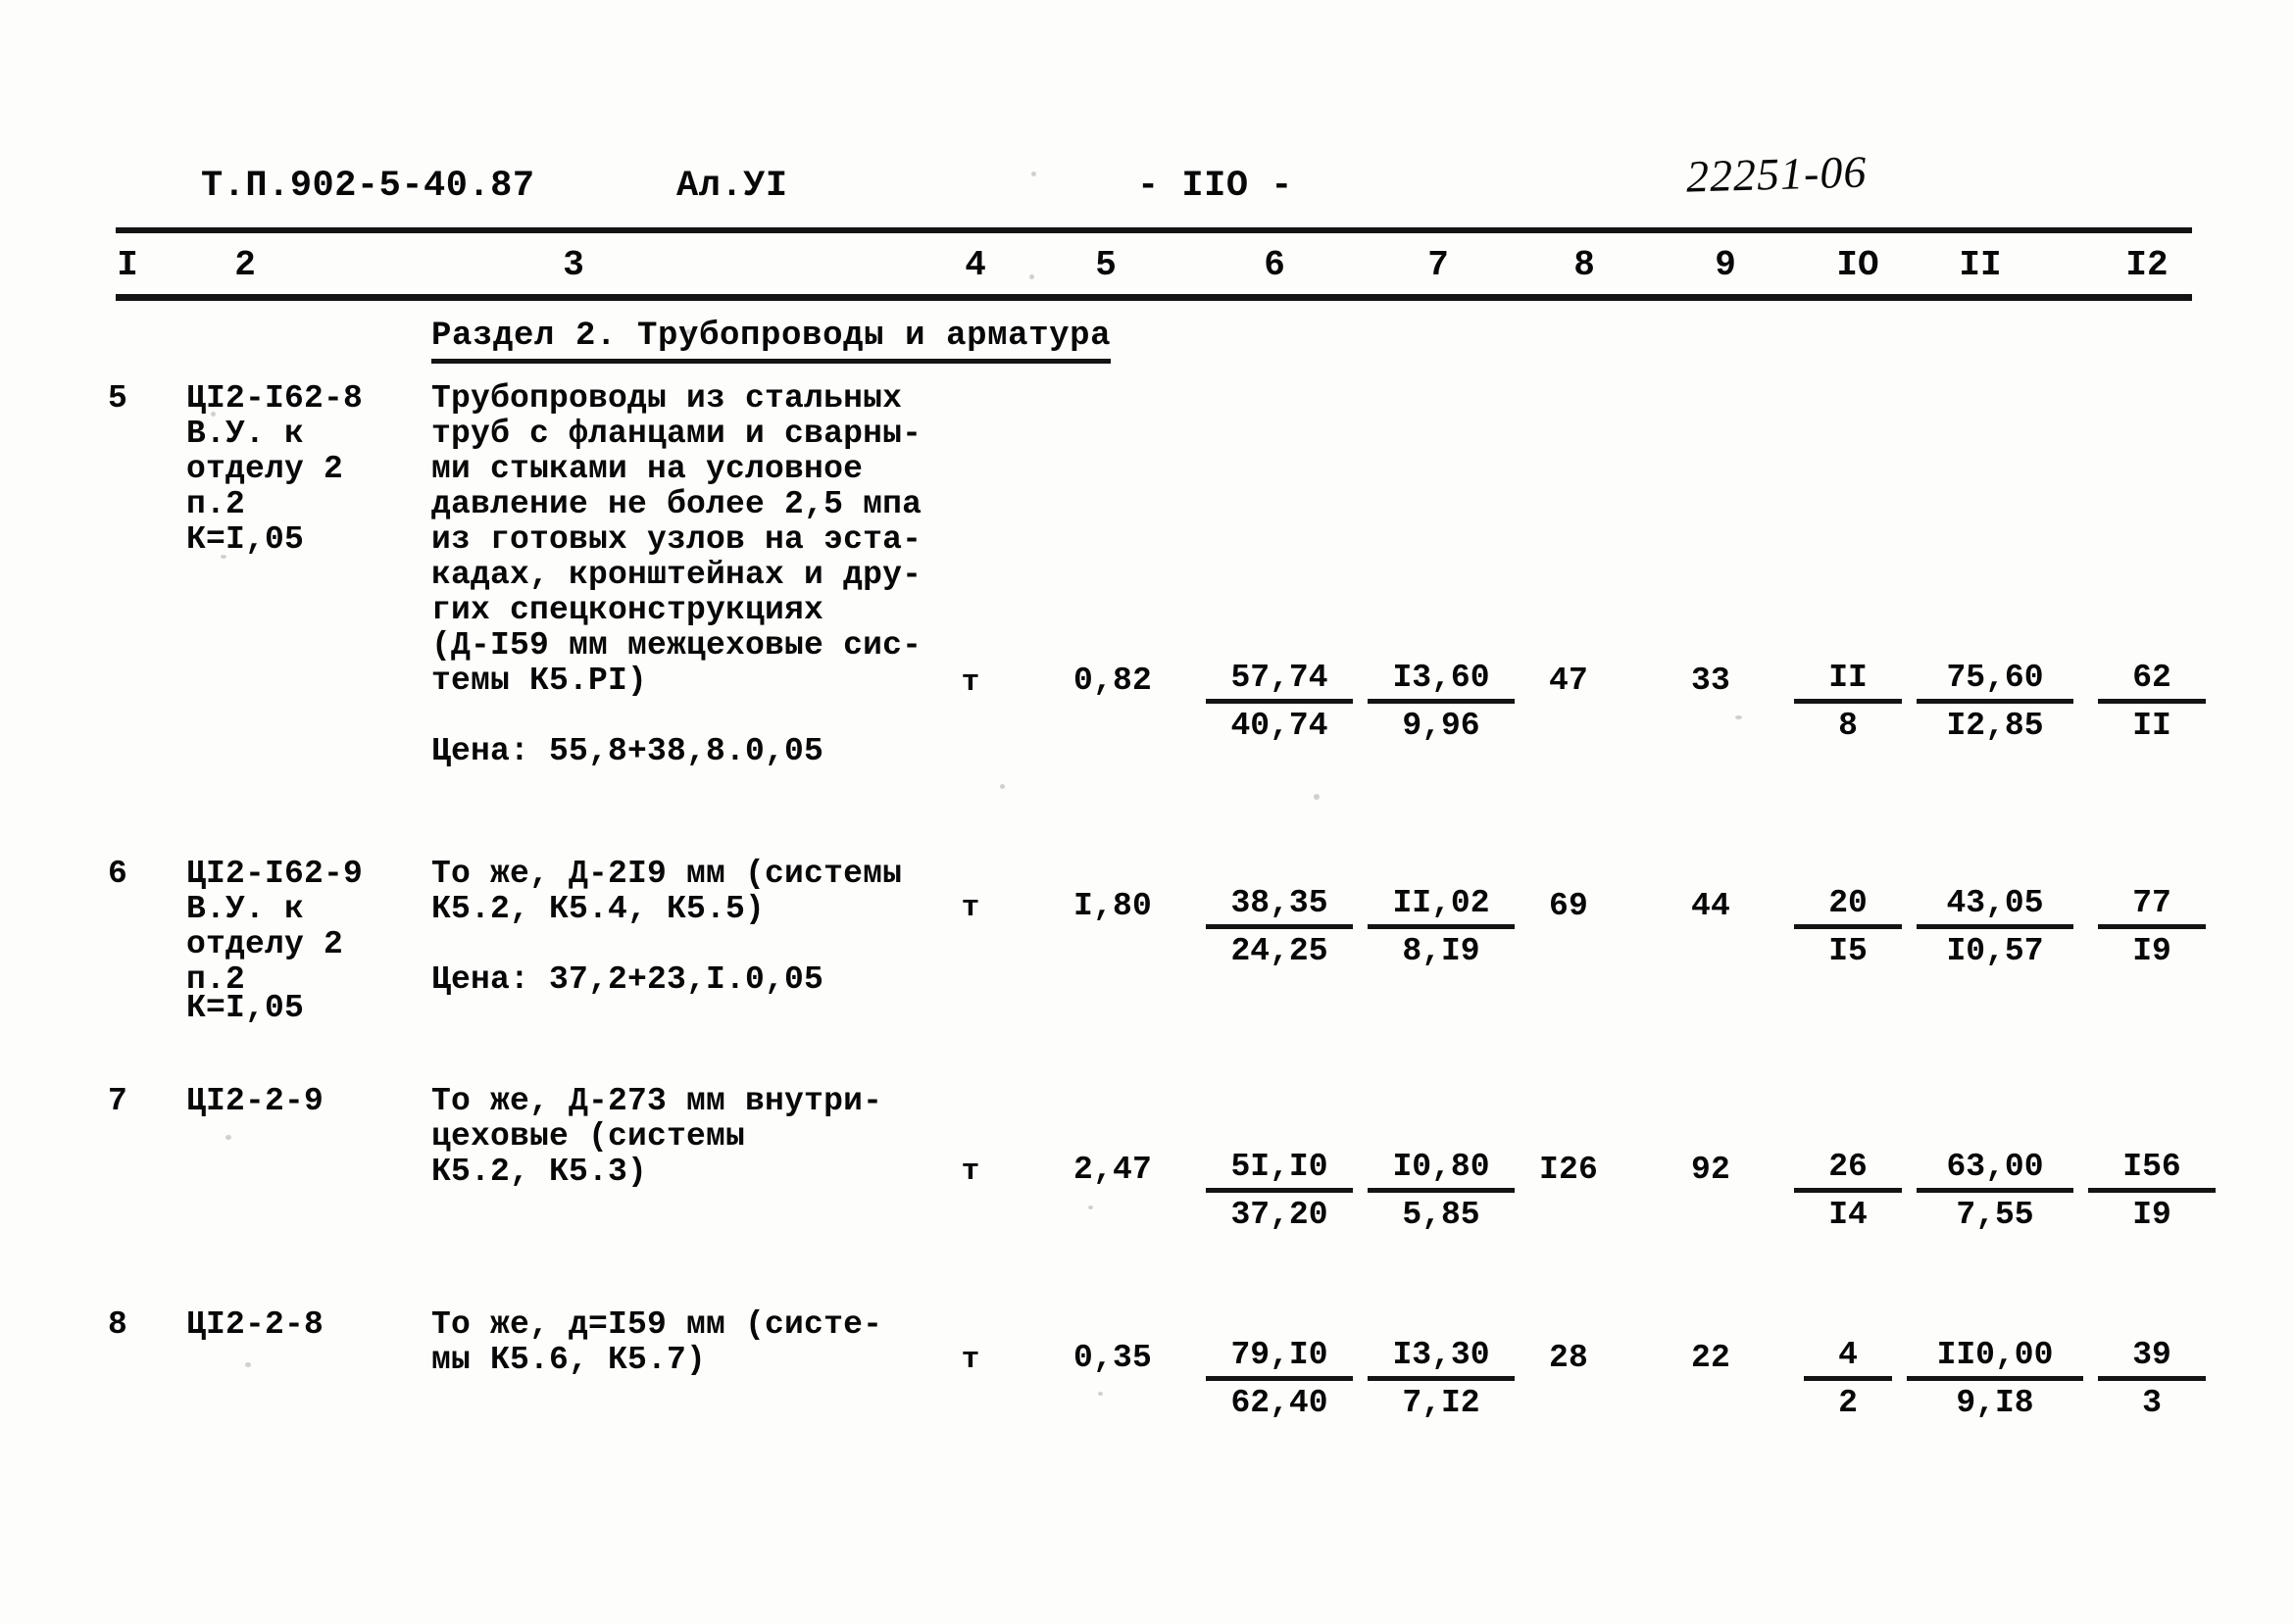 The height and width of the screenshot is (1624, 2294). Describe the element at coordinates (1995, 1215) in the screenshot. I see `row-col11-bottom: 7,55` at that location.